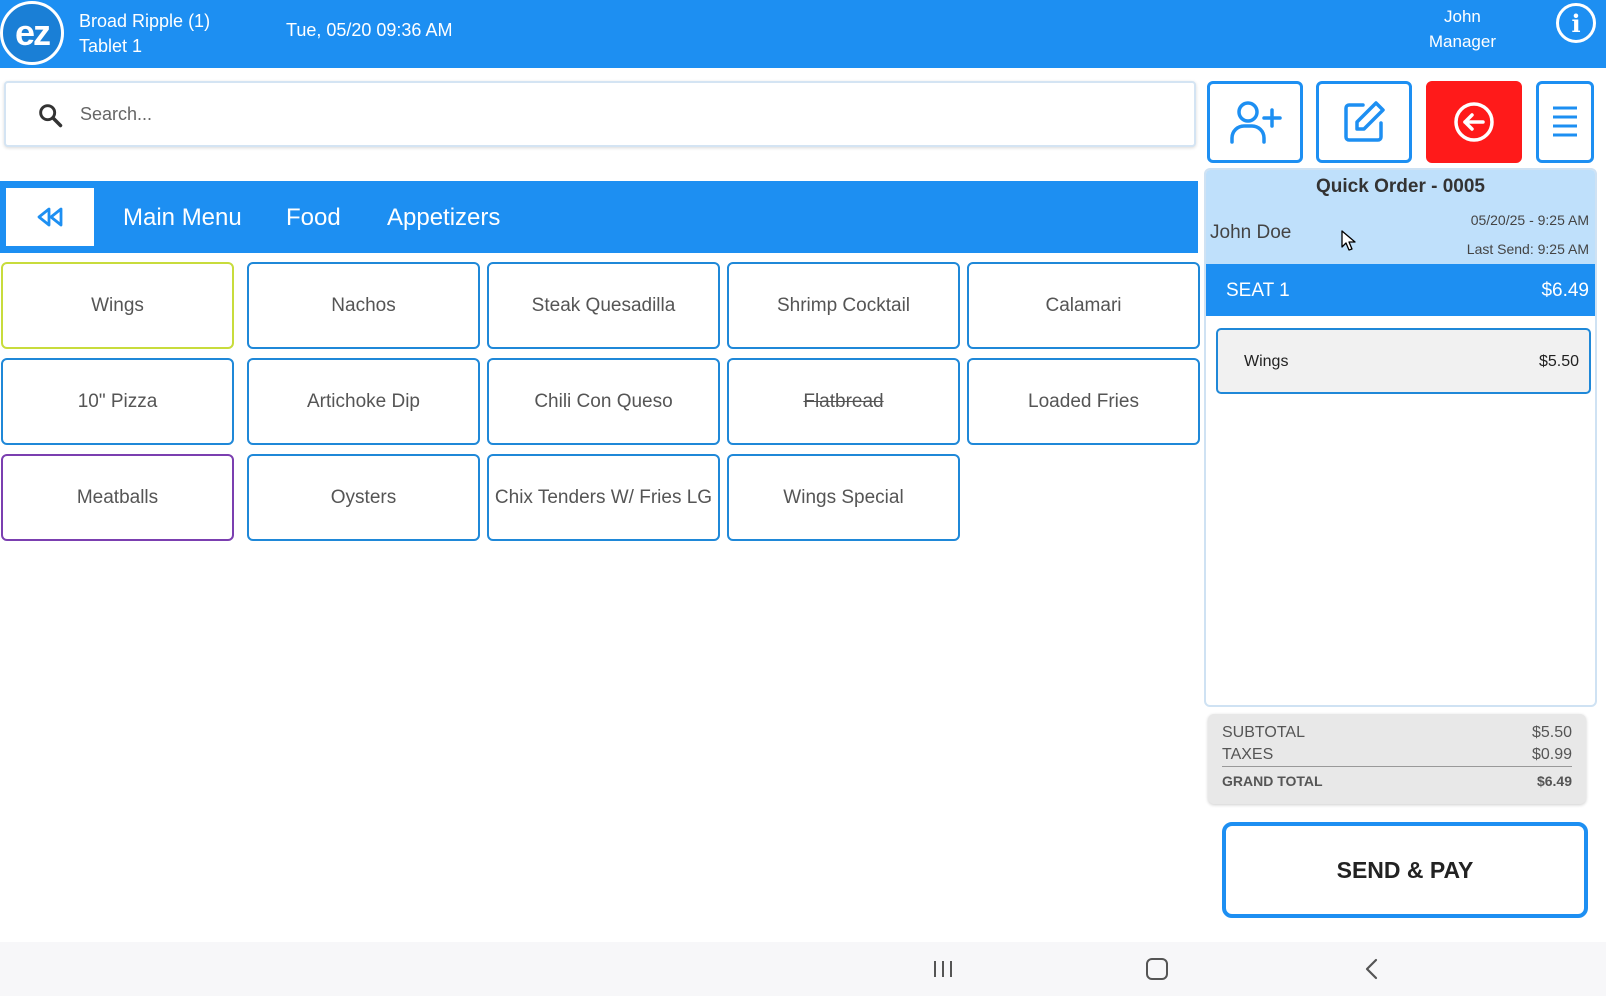  I want to click on breadcrumb-appetizers: Appetizers, so click(443, 218).